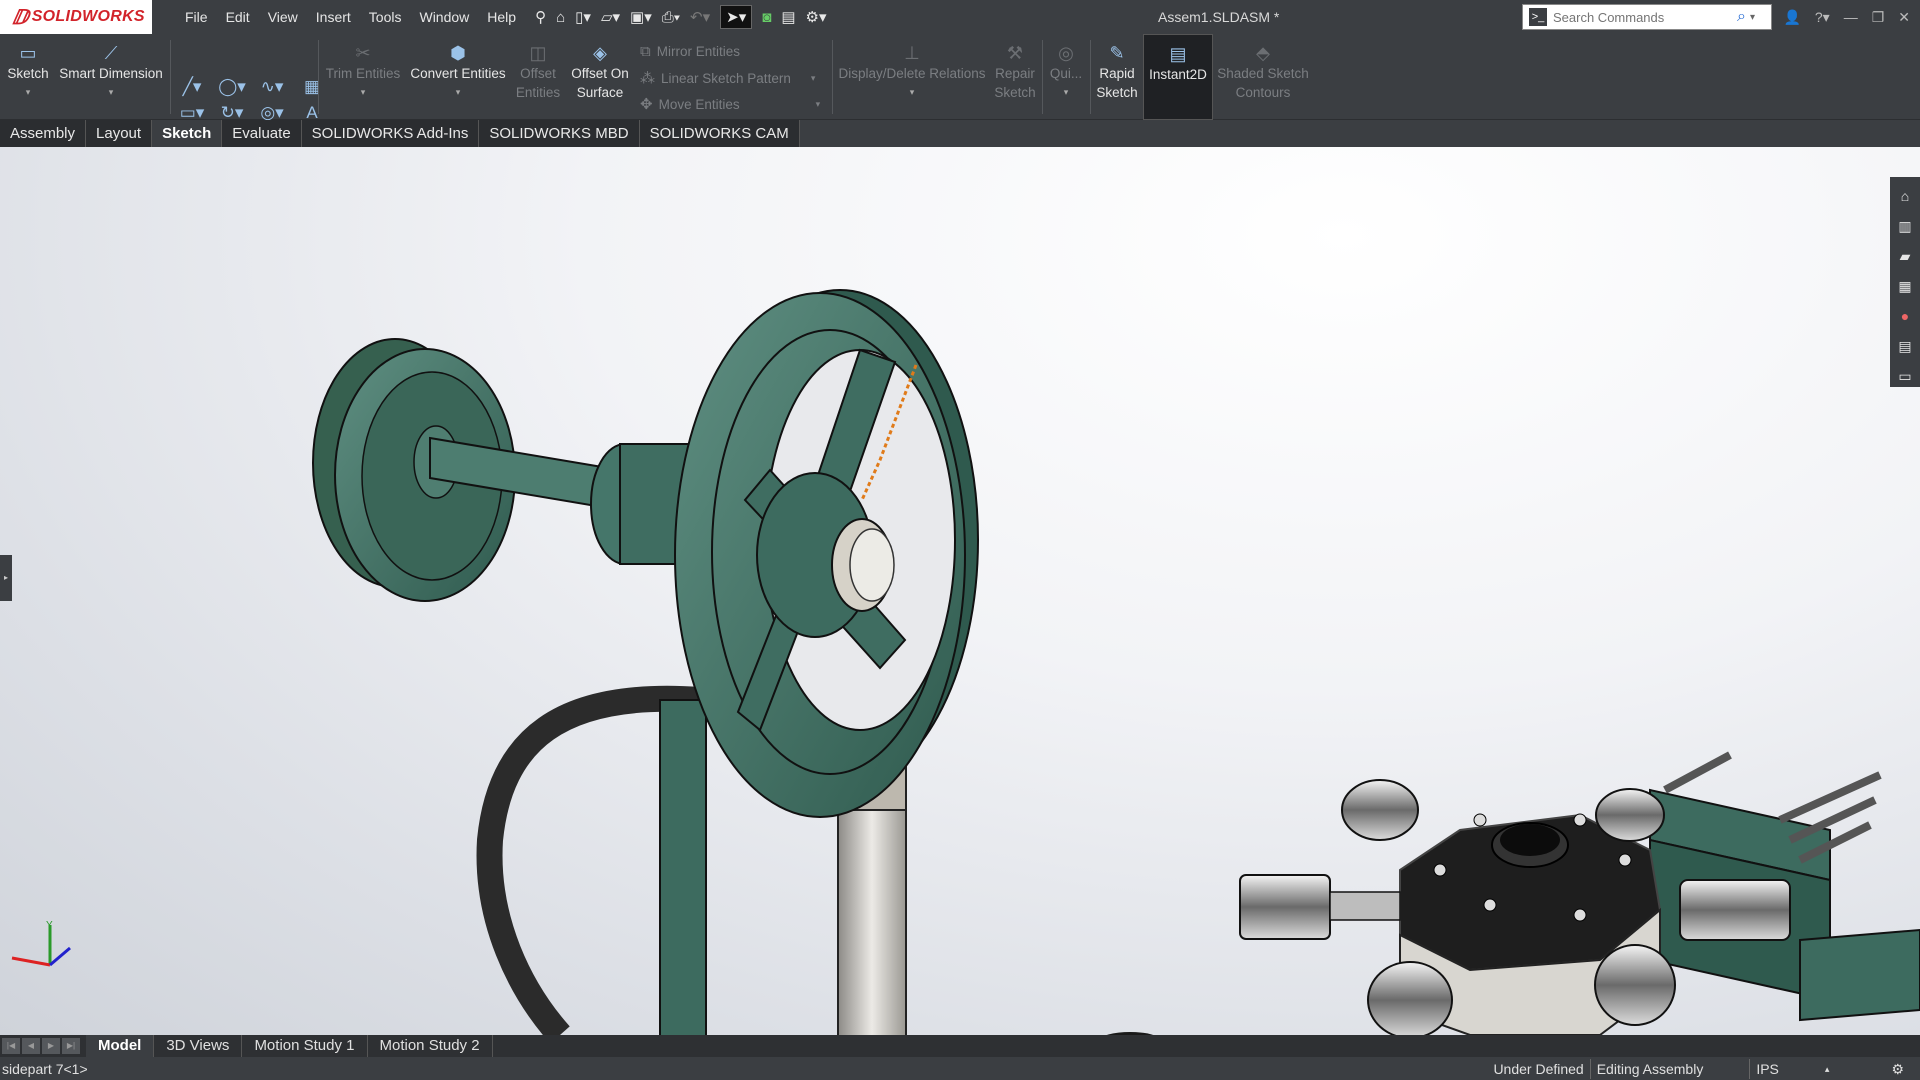 Image resolution: width=1920 pixels, height=1080 pixels. What do you see at coordinates (1905, 256) in the screenshot?
I see `file-explorer-icon: ▰` at bounding box center [1905, 256].